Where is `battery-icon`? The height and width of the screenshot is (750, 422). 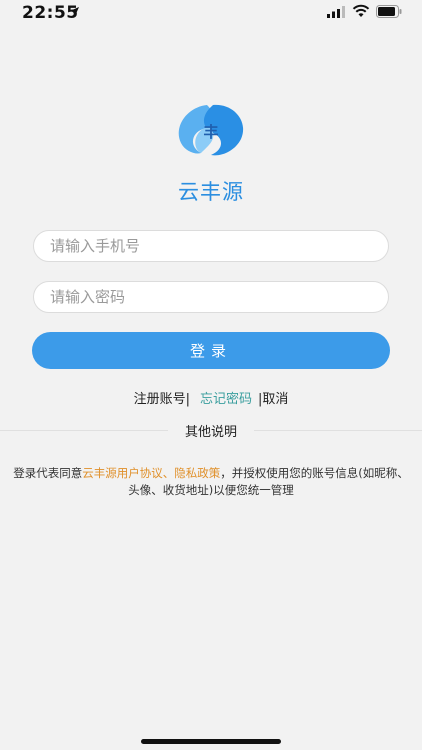 battery-icon is located at coordinates (389, 11).